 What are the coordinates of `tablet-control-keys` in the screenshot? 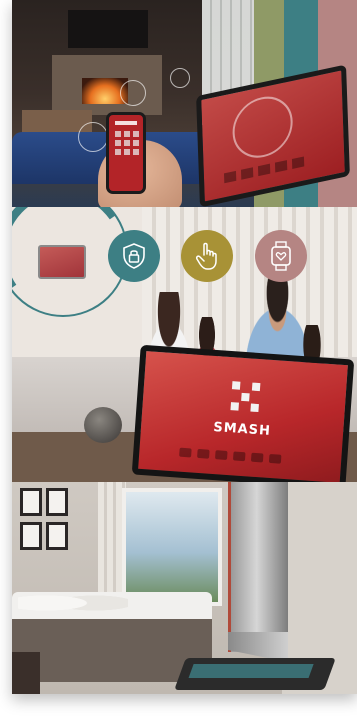 It's located at (230, 455).